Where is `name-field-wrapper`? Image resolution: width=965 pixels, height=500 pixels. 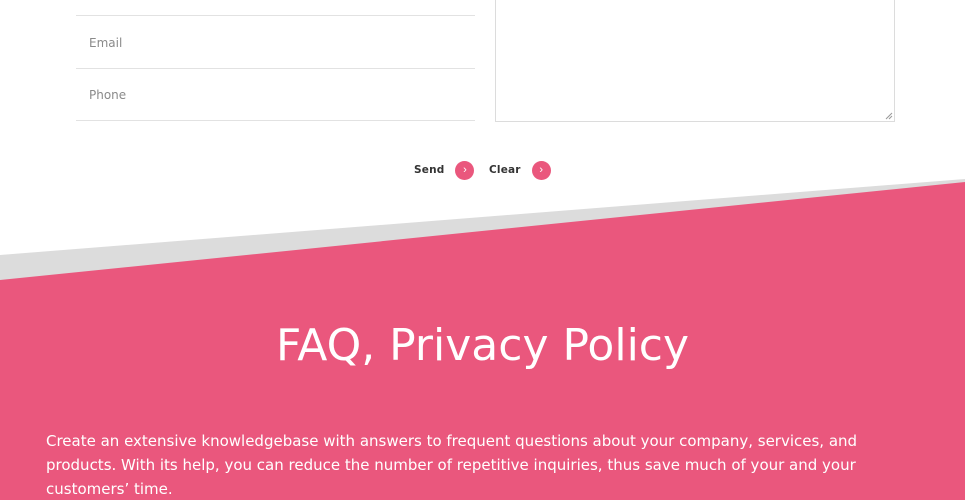
name-field-wrapper is located at coordinates (275, 8).